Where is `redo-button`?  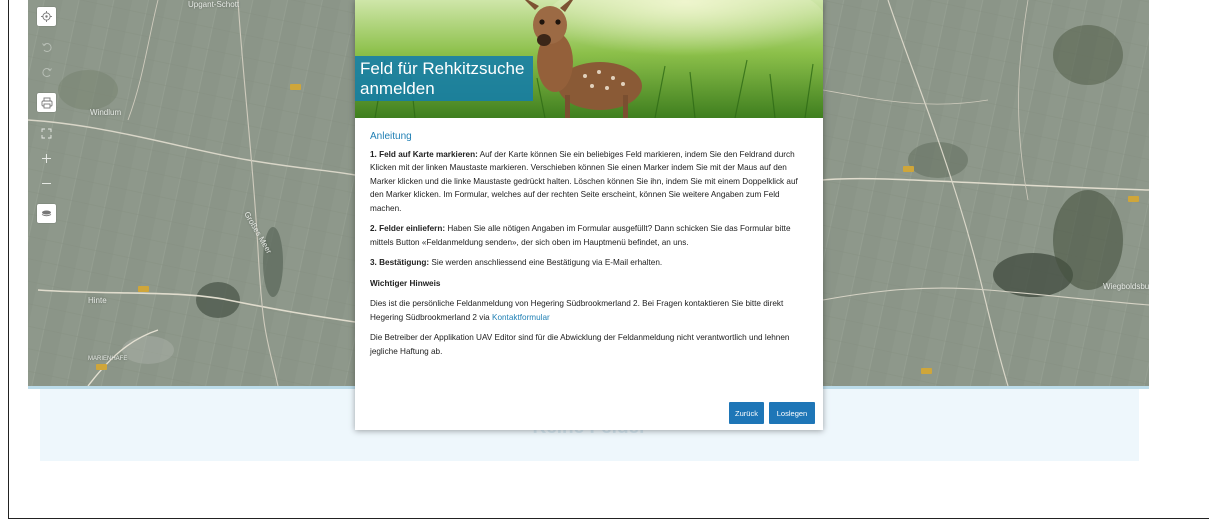 redo-button is located at coordinates (46, 71).